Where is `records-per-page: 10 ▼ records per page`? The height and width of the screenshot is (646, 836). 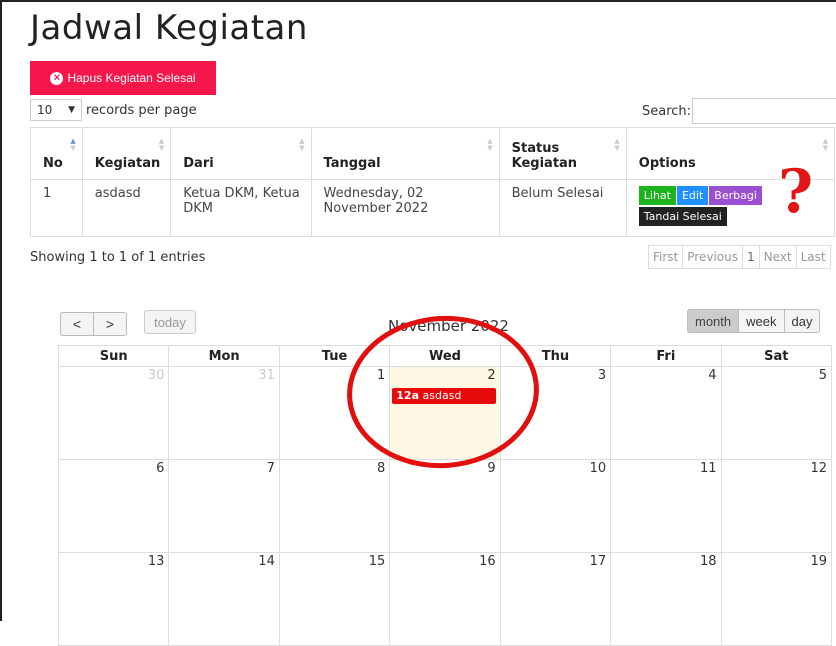
records-per-page: 10 ▼ records per page is located at coordinates (113, 110).